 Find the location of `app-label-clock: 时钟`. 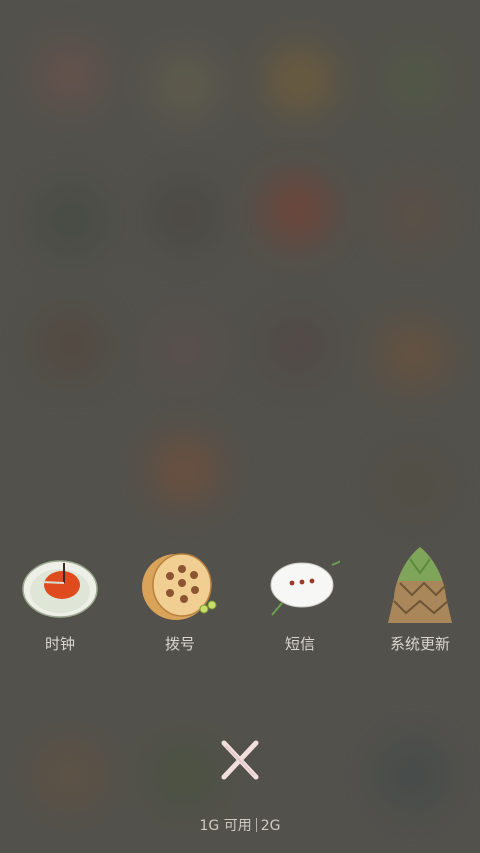

app-label-clock: 时钟 is located at coordinates (59, 644).